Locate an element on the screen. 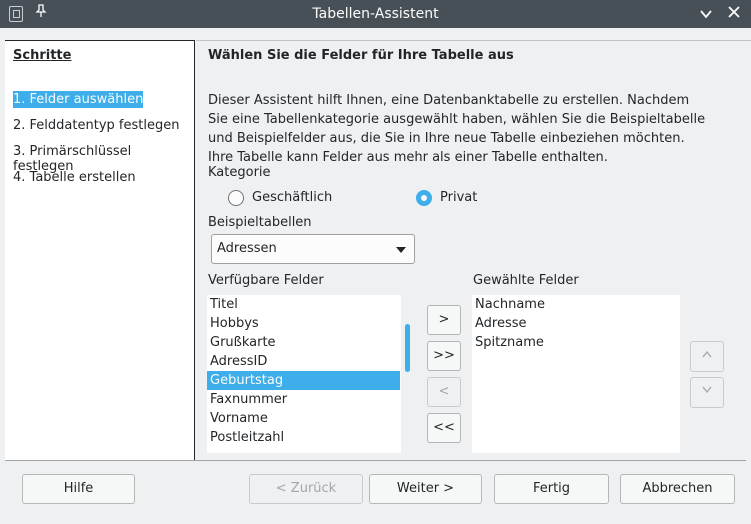 This screenshot has height=524, width=751. list-item-selected: Geburtstag is located at coordinates (303, 380).